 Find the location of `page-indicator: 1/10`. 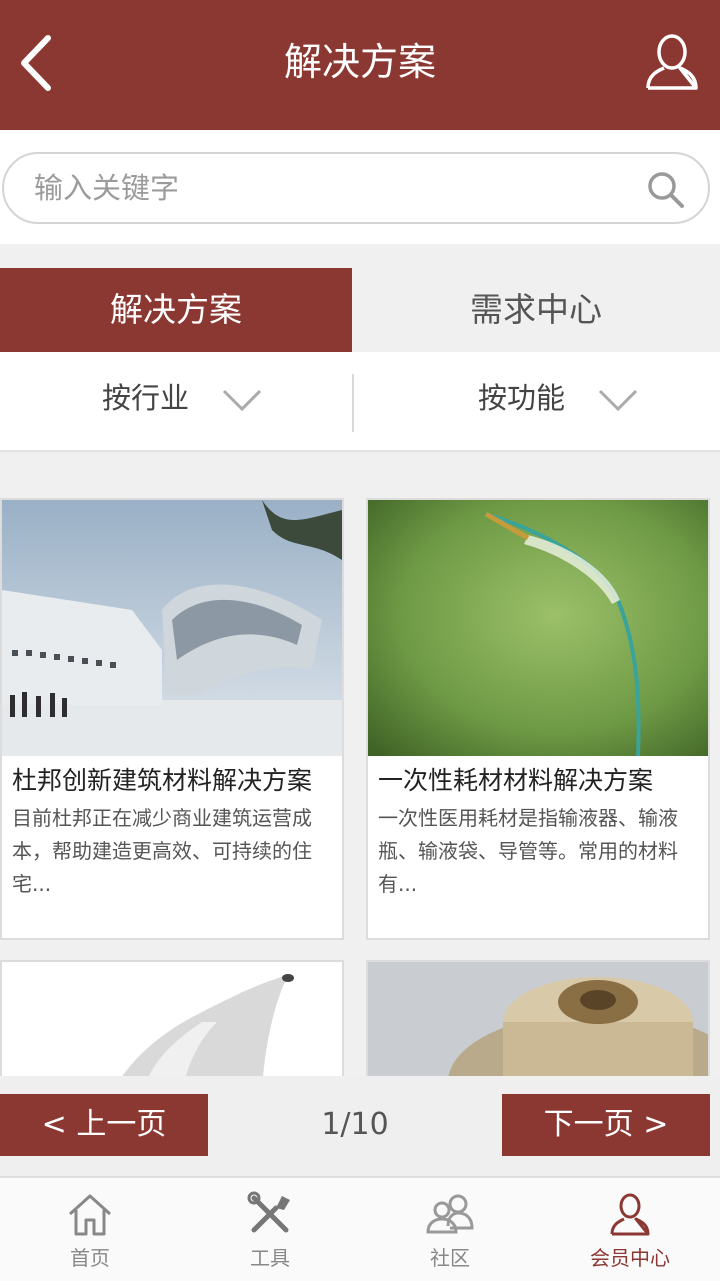

page-indicator: 1/10 is located at coordinates (355, 1124).